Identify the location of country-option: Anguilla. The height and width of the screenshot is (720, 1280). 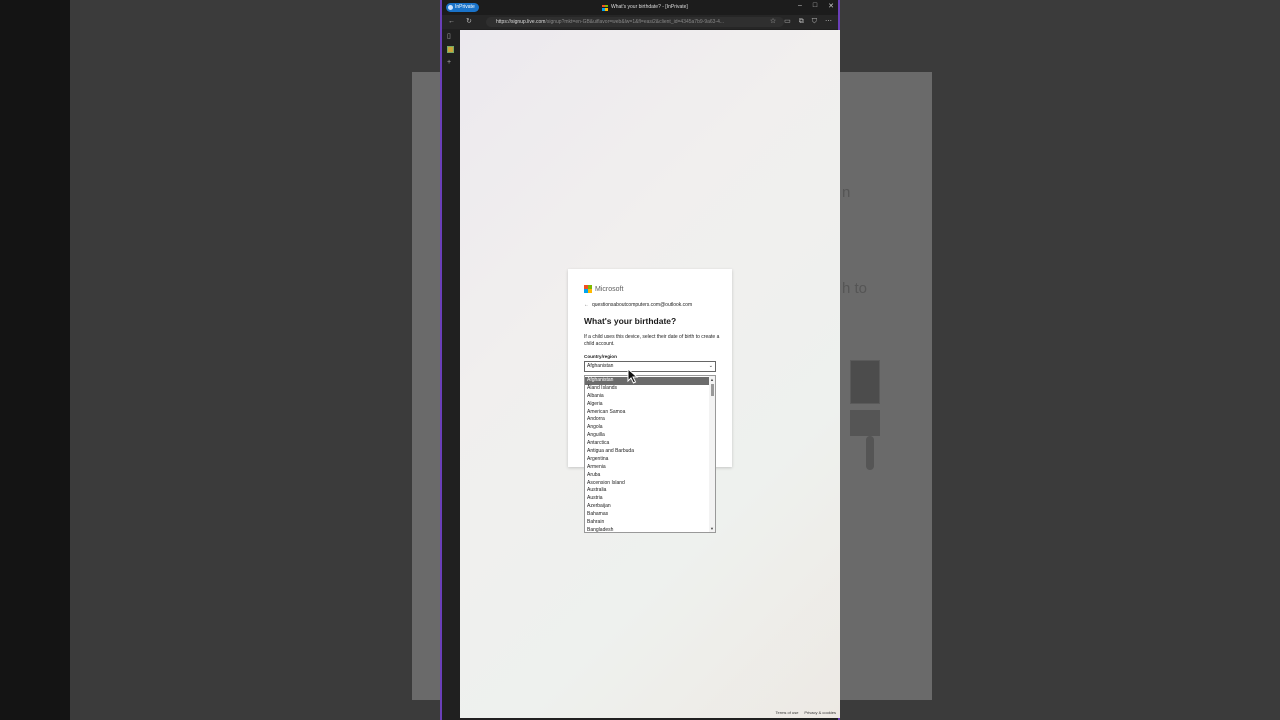
(647, 436).